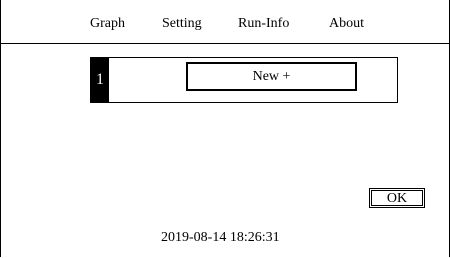 This screenshot has height=258, width=450. I want to click on menu-item-setting: Setting, so click(182, 24).